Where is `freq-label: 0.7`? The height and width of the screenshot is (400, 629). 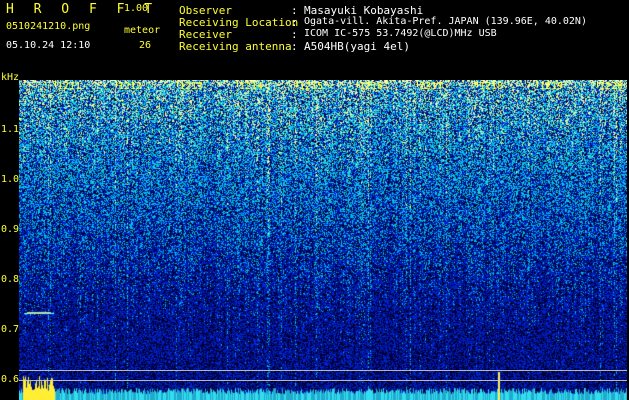
freq-label: 0.7 is located at coordinates (10, 329).